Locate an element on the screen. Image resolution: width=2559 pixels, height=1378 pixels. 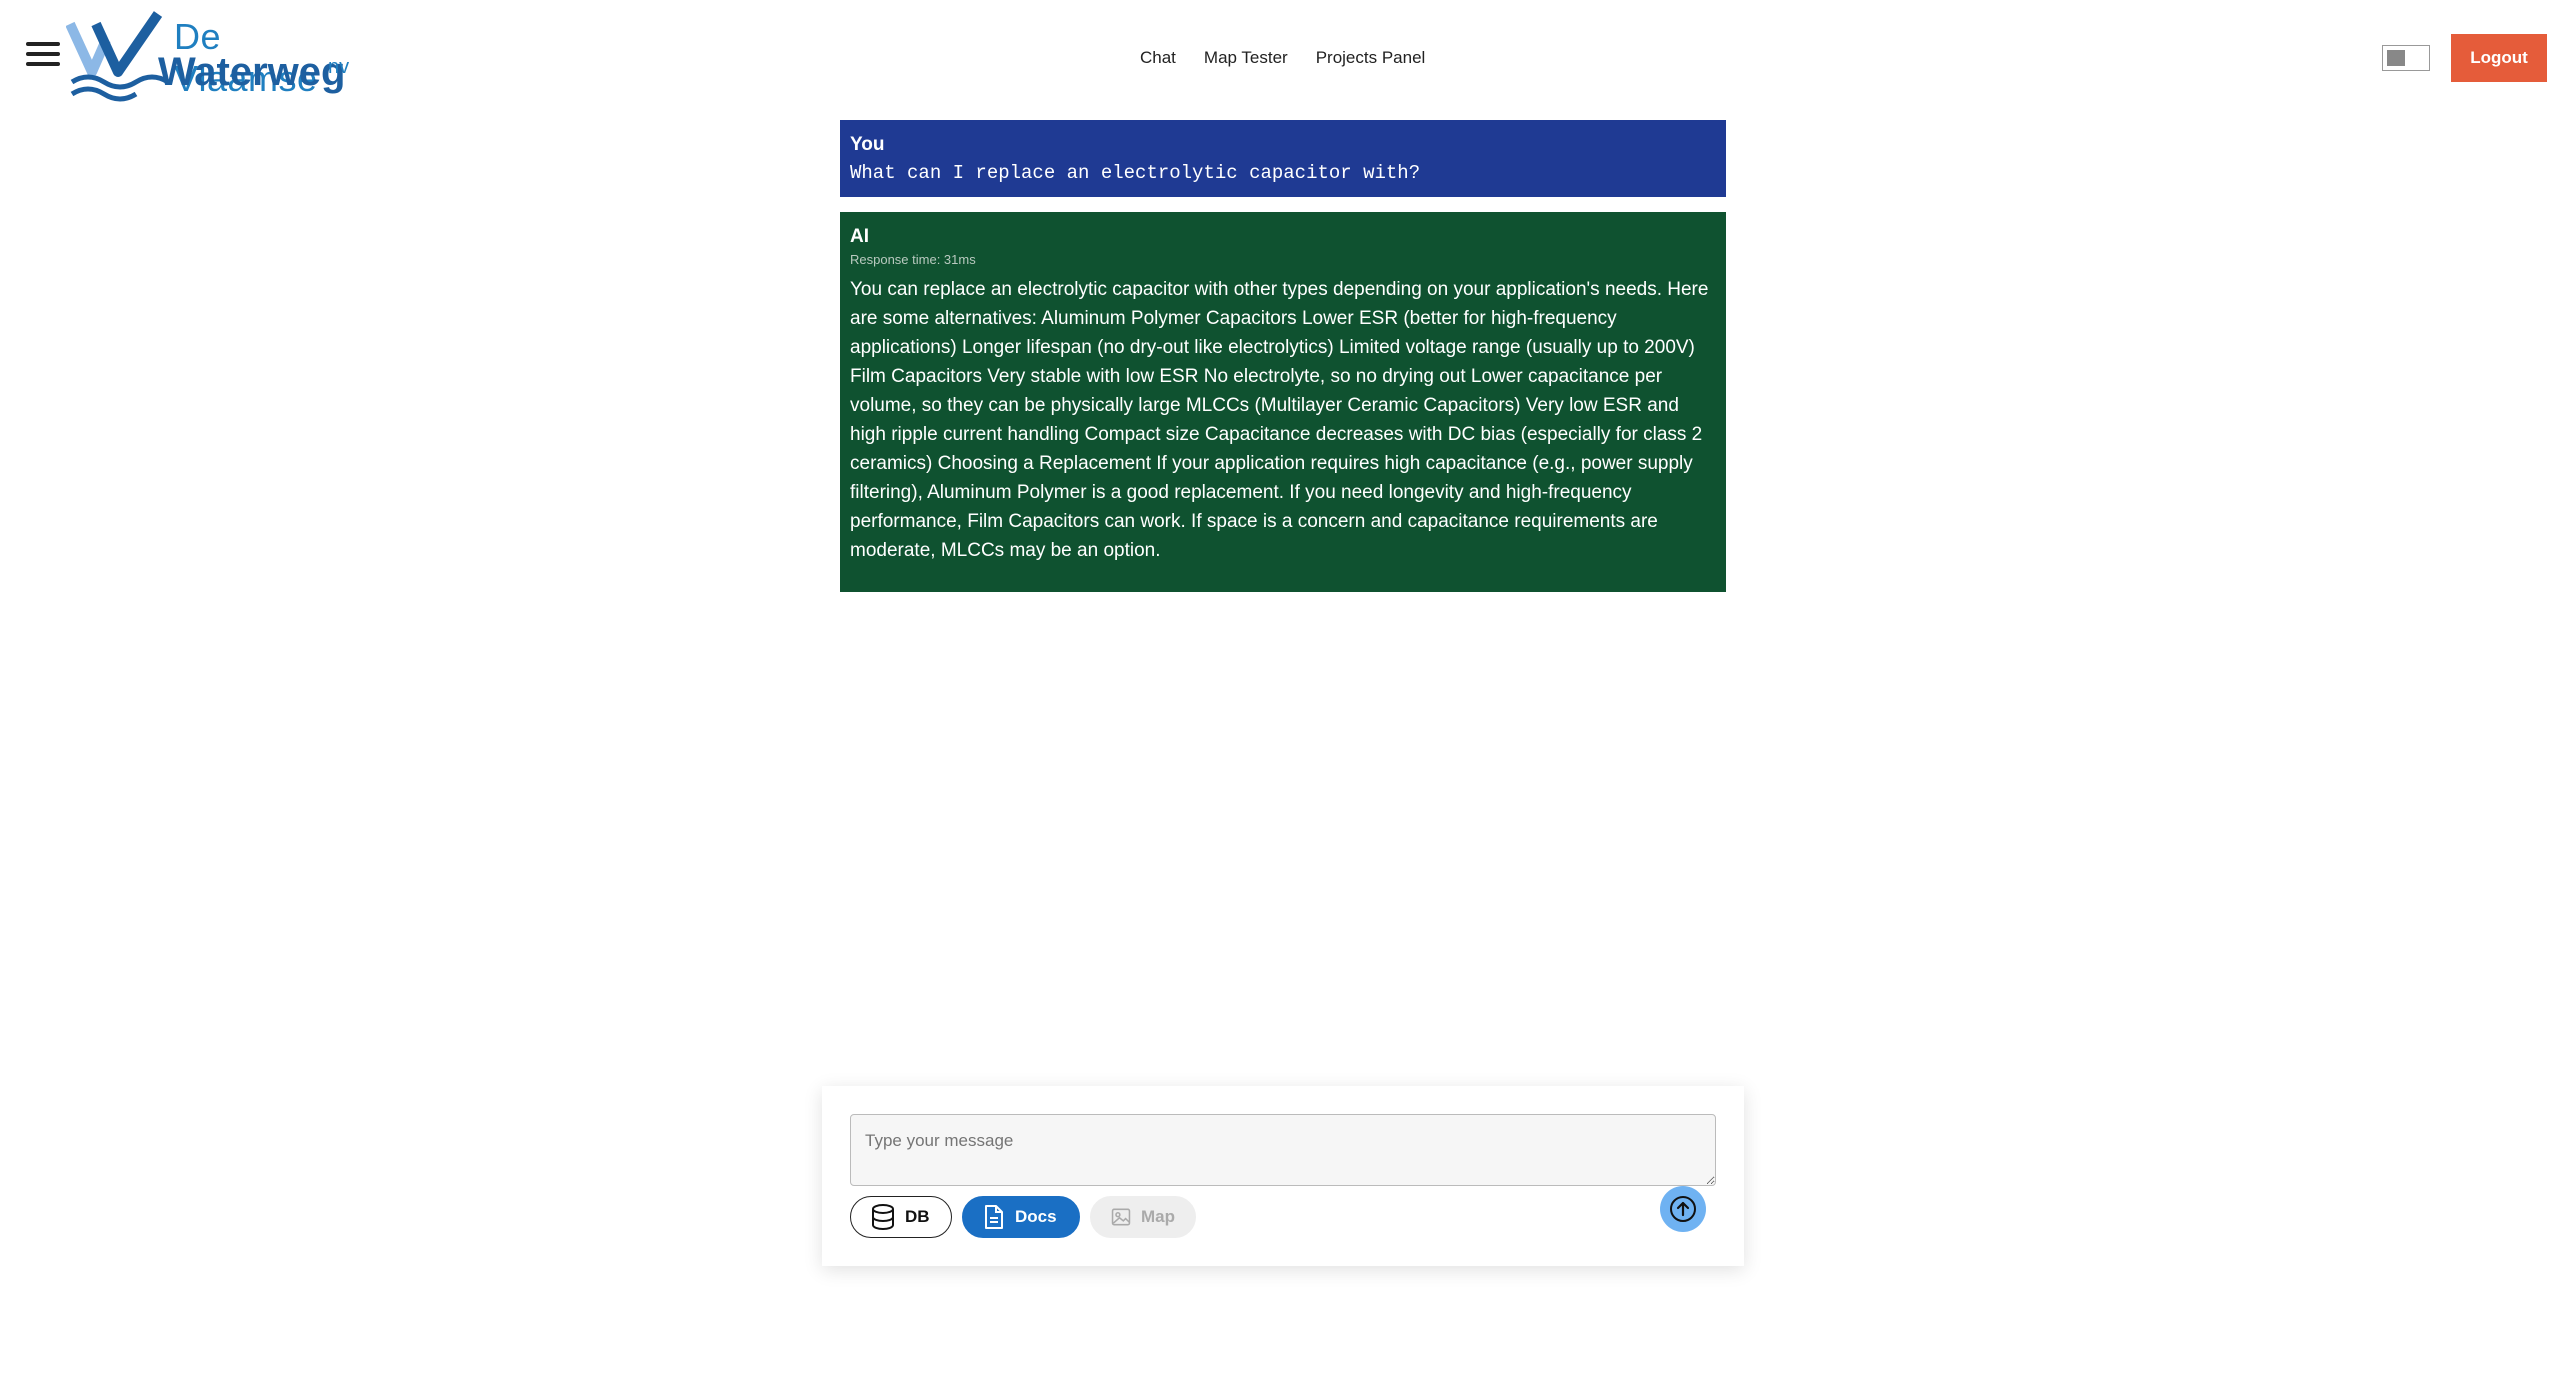
logo-suffix: nv is located at coordinates (339, 67).